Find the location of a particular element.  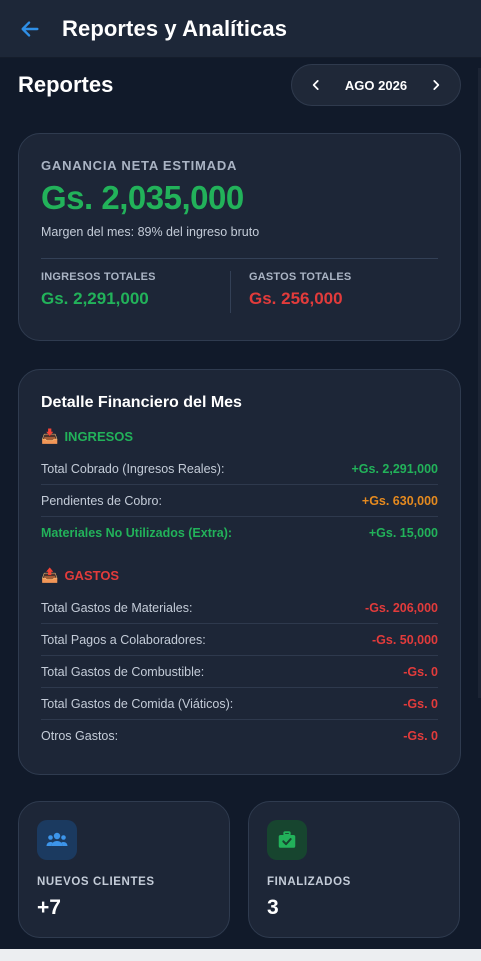

income-total: INGRESOS TOTALES Gs. 2,291,000 is located at coordinates (136, 292).